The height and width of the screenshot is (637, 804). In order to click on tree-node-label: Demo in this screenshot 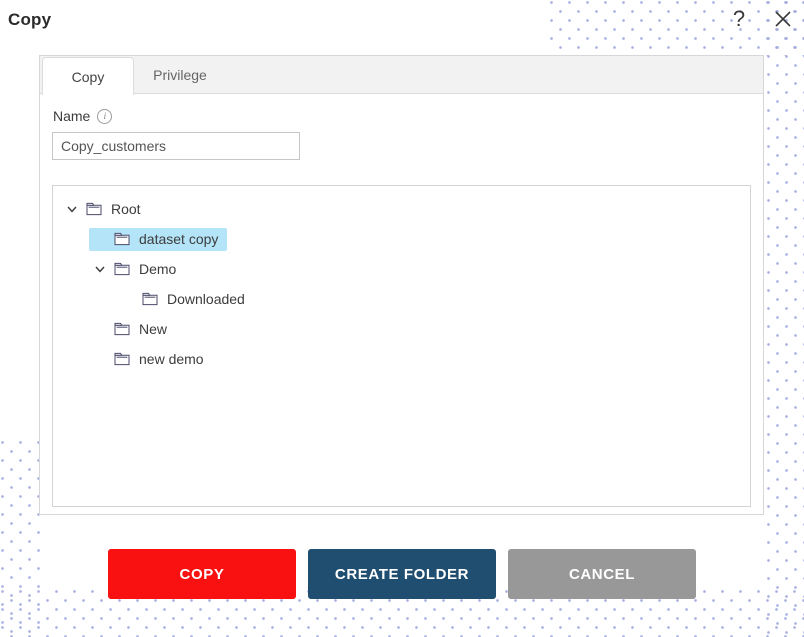, I will do `click(158, 269)`.